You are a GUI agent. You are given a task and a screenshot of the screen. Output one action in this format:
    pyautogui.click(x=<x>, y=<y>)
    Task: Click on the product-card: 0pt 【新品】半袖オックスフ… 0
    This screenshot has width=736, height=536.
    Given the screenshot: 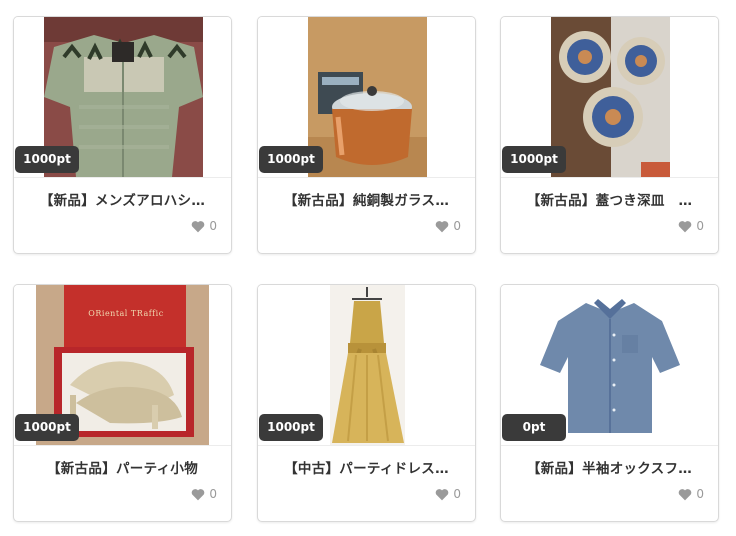 What is the action you would take?
    pyautogui.click(x=609, y=403)
    